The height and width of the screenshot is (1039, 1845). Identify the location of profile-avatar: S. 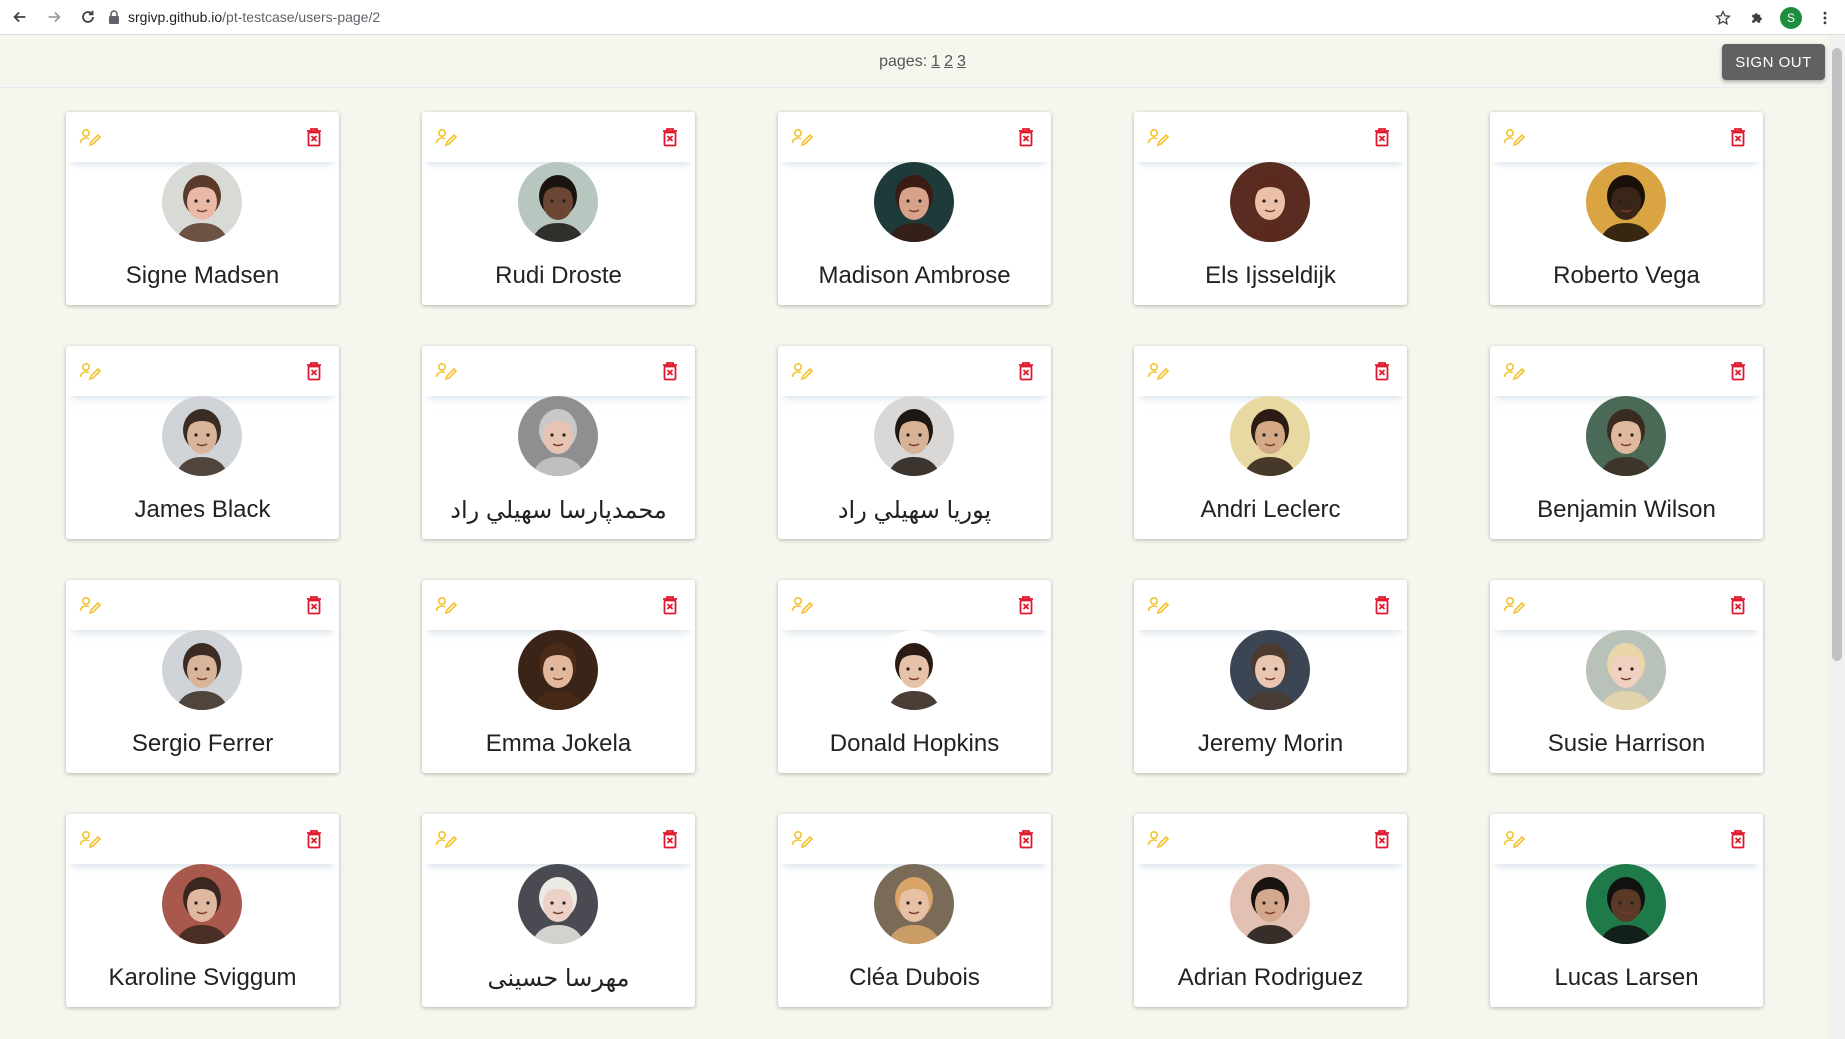
(1791, 18).